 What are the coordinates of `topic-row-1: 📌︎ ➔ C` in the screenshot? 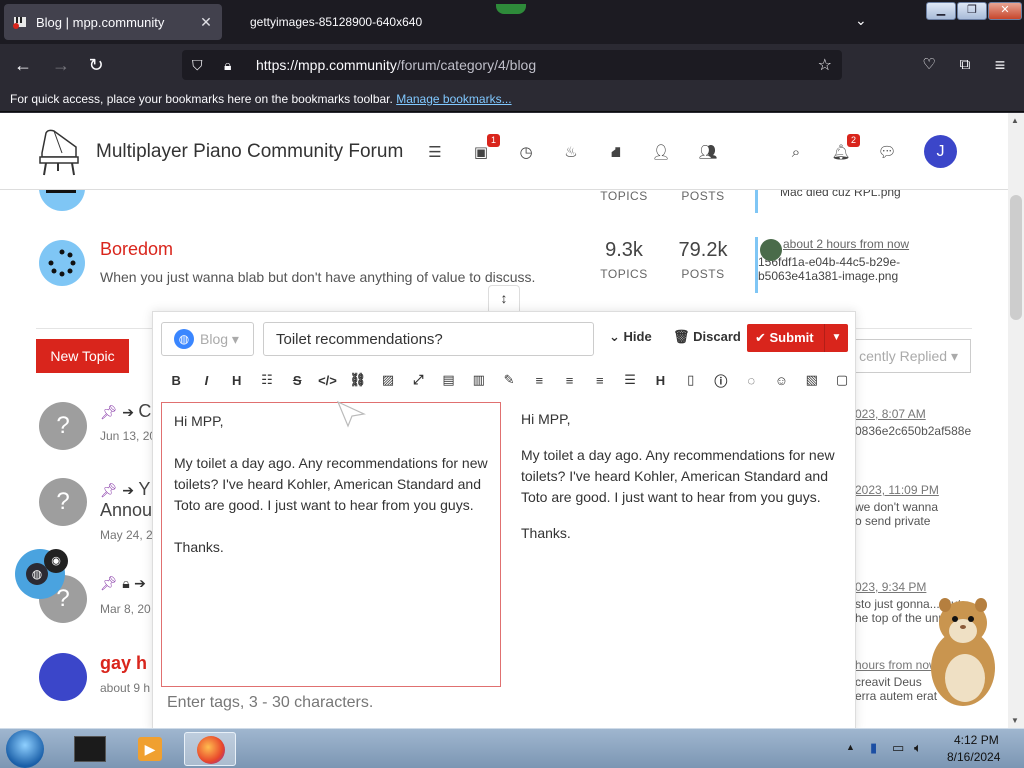 It's located at (125, 411).